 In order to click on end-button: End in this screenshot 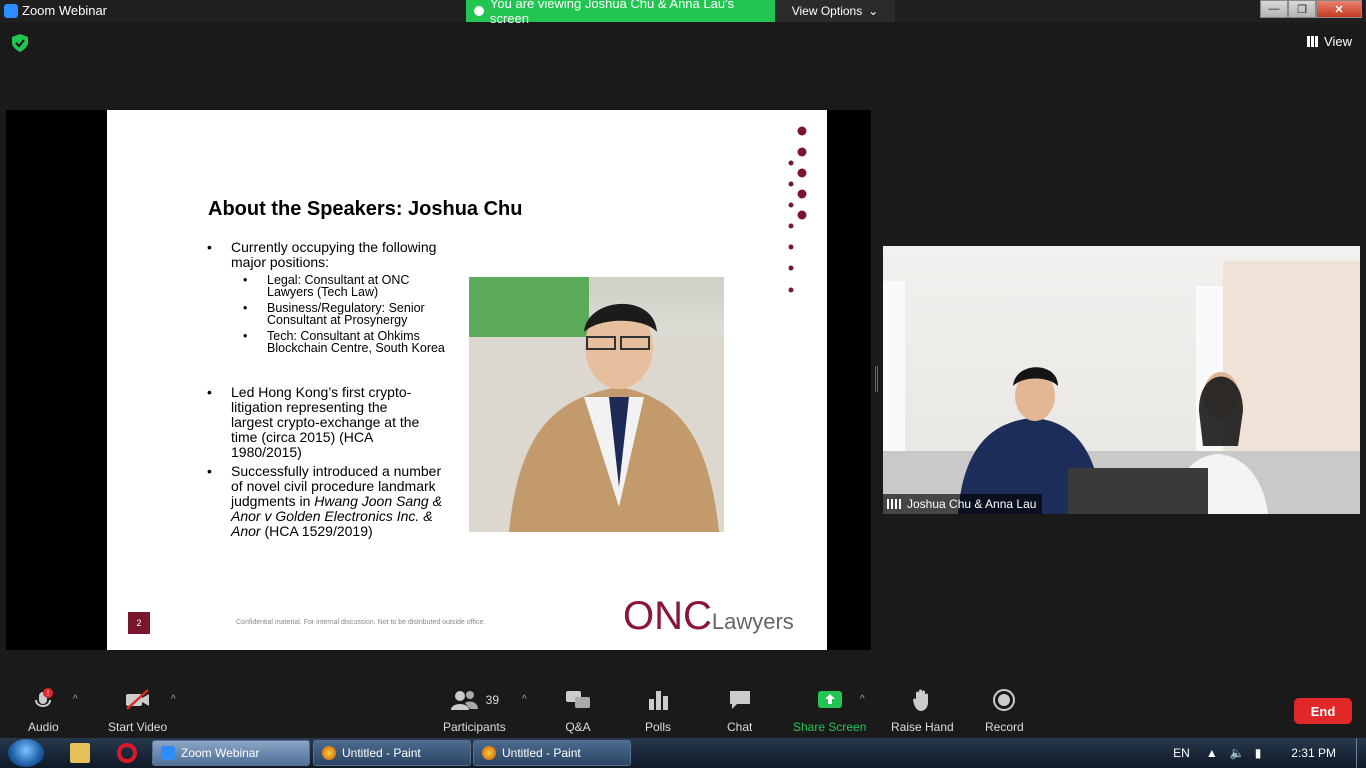, I will do `click(1323, 711)`.